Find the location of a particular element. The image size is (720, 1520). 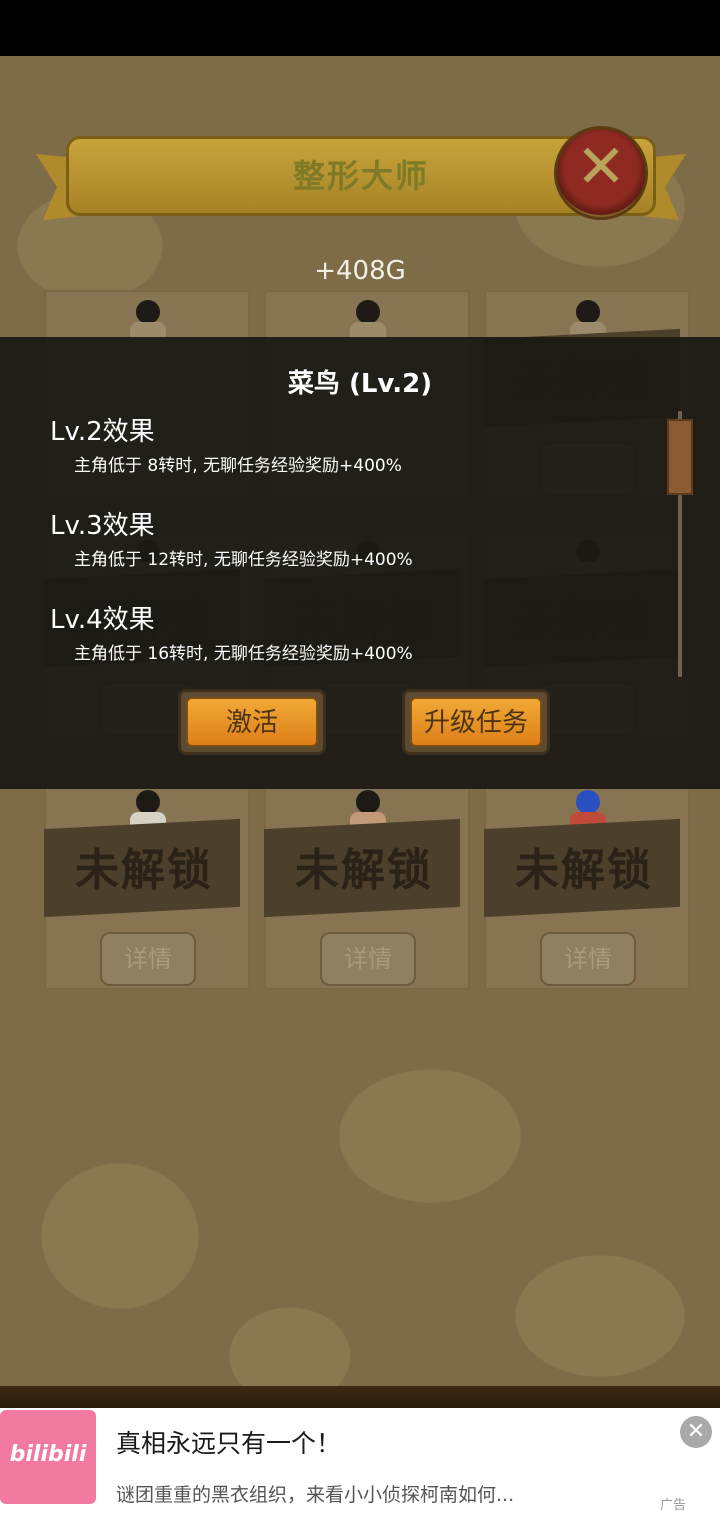

upgrade-task-button: 升级任务 is located at coordinates (476, 722).